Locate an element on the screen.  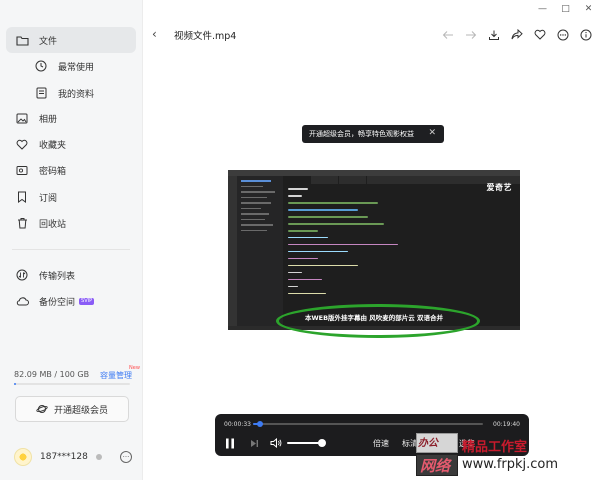
sidebar-item-recent: 最常使用 is located at coordinates (71, 66).